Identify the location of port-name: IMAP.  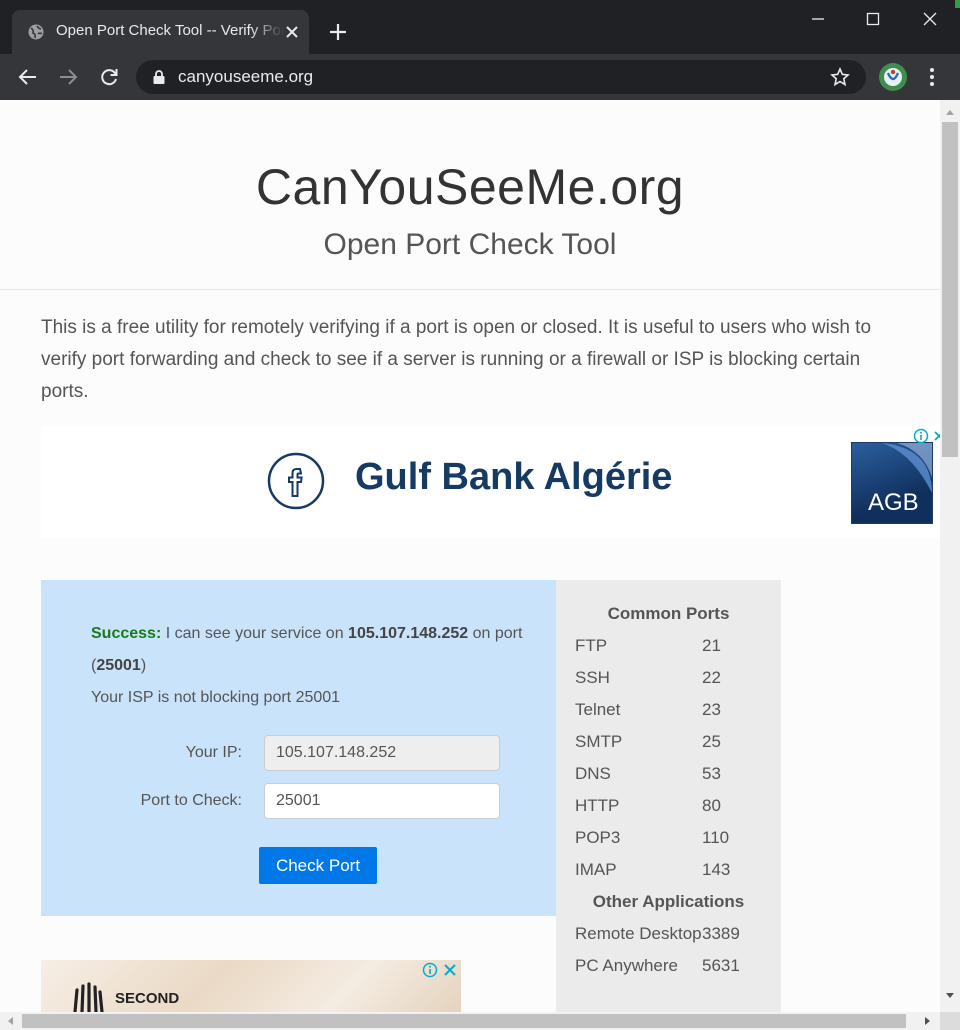
(596, 869).